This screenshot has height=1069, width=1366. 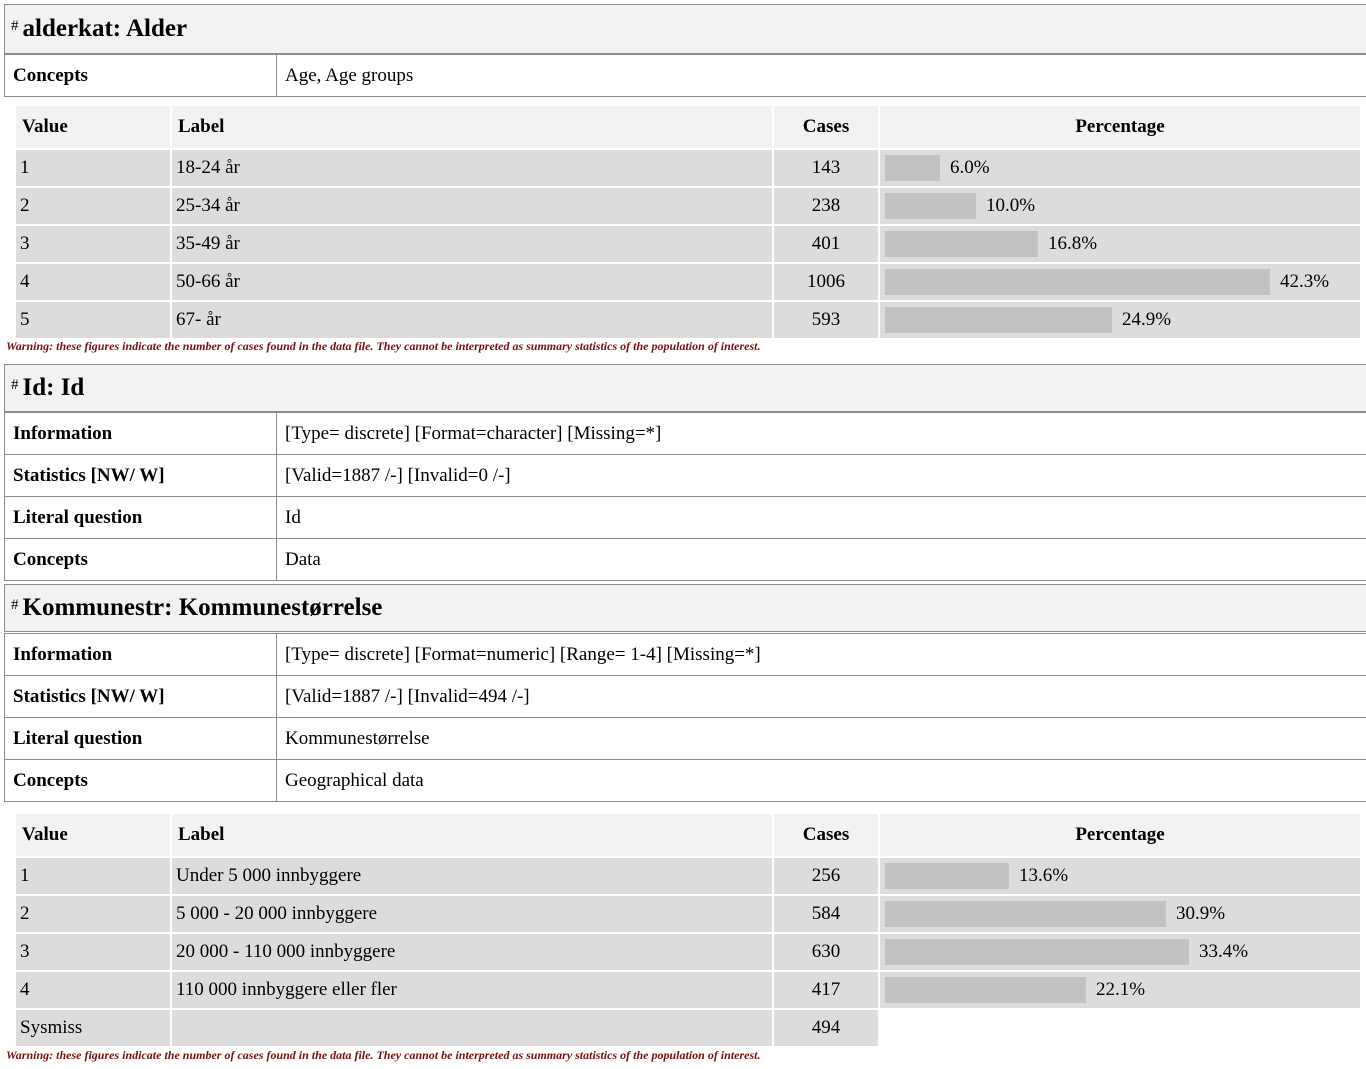 I want to click on cell-cases: 494, so click(x=826, y=1028).